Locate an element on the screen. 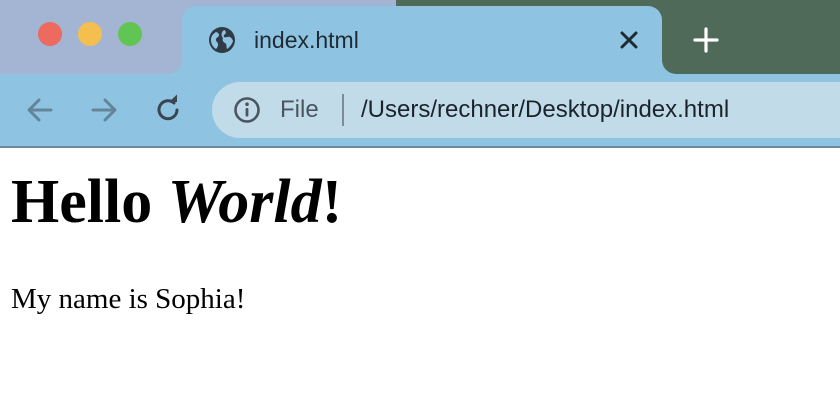  reload-icon is located at coordinates (168, 110).